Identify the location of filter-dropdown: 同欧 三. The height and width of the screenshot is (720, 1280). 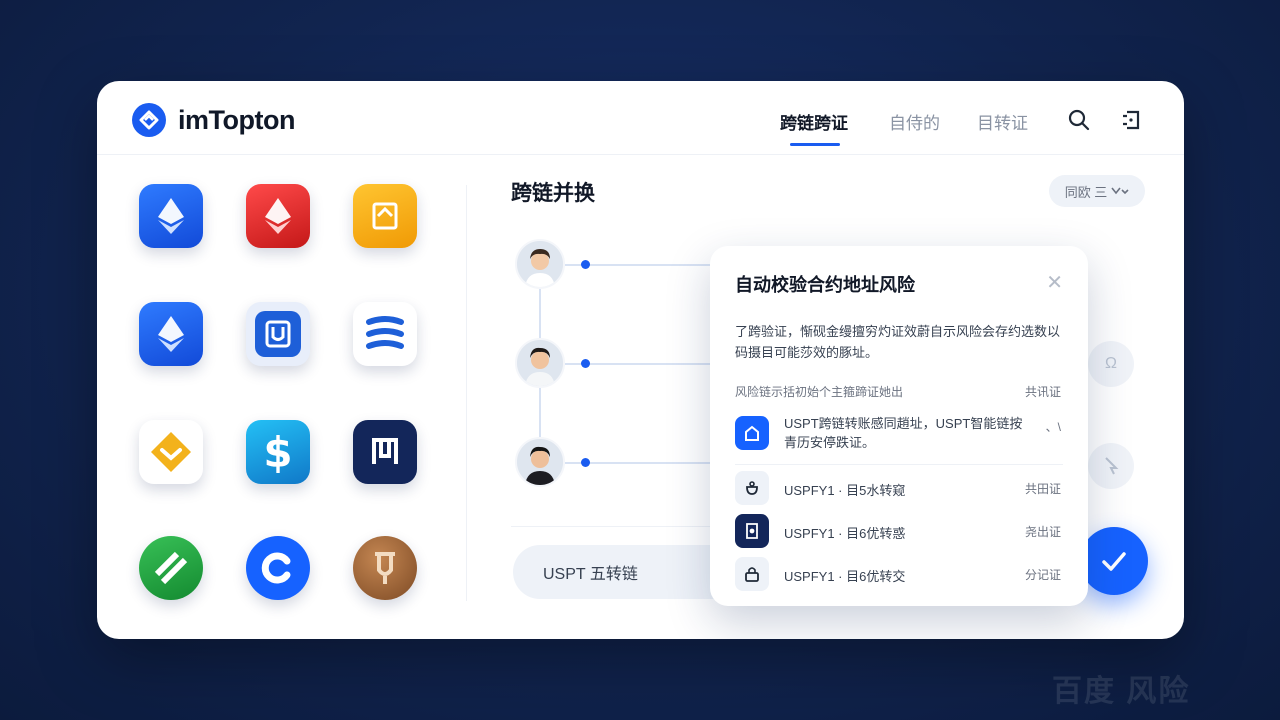
(1097, 191).